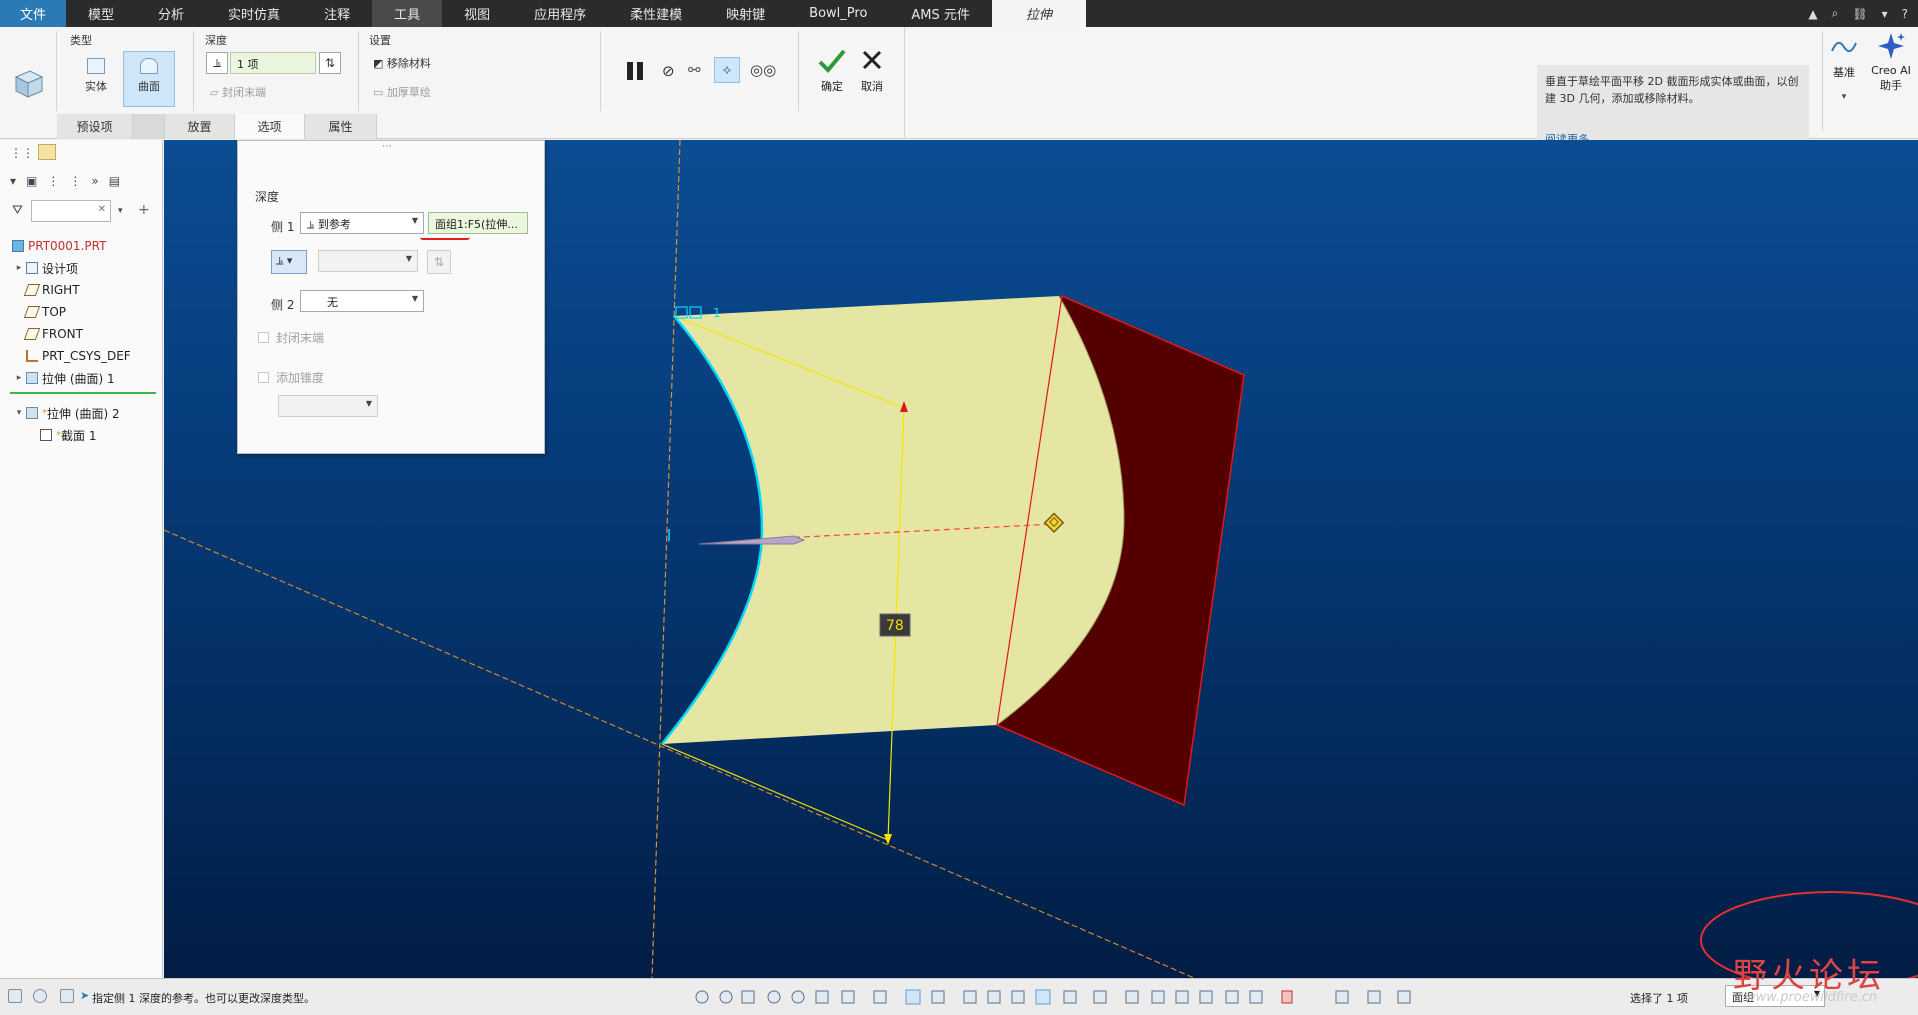  I want to click on notes-icon: ▤, so click(119, 181).